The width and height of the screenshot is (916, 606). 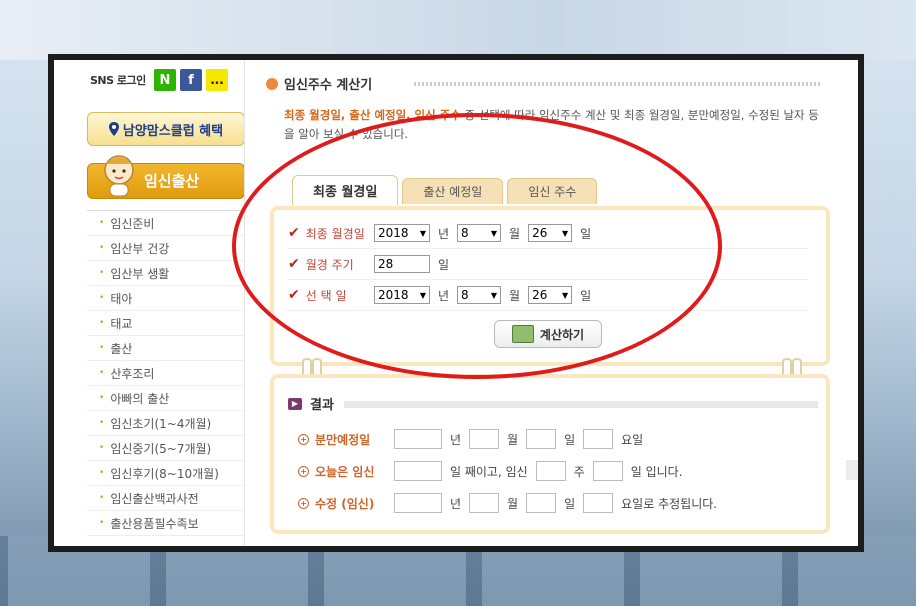 What do you see at coordinates (154, 498) in the screenshot?
I see `sidebar-item-label: 임신출산백과사전` at bounding box center [154, 498].